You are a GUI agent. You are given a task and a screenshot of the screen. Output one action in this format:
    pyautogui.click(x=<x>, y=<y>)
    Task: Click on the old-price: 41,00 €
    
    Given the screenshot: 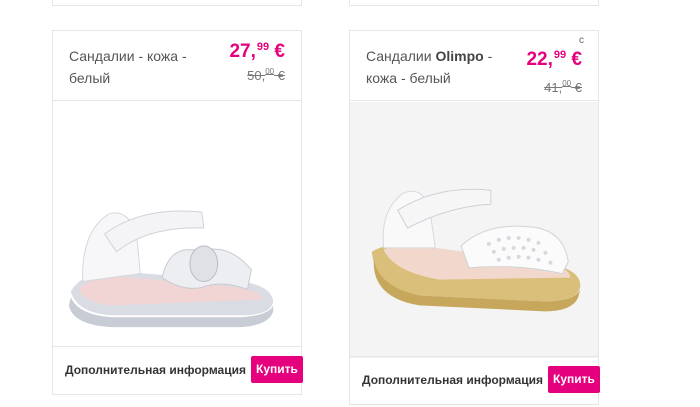 What is the action you would take?
    pyautogui.click(x=563, y=87)
    